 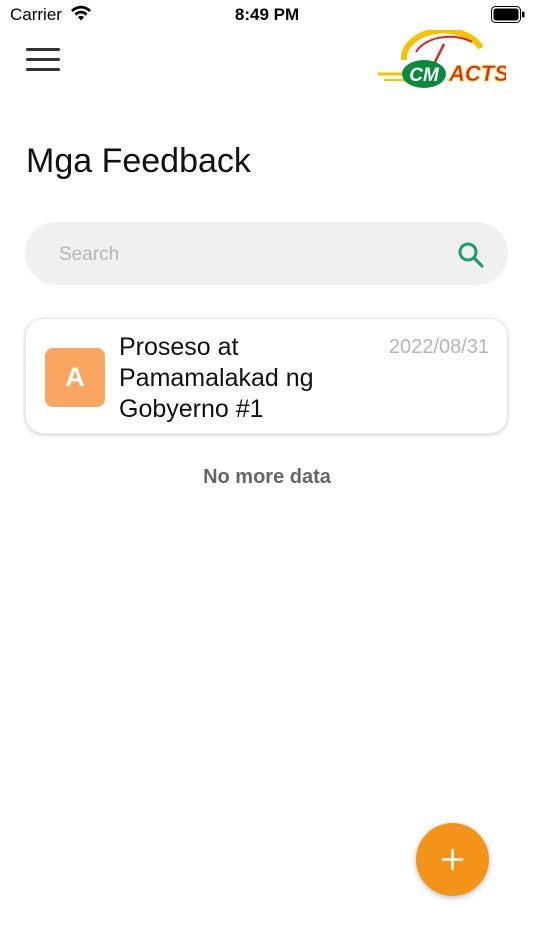 What do you see at coordinates (442, 59) in the screenshot?
I see `cmacts-logo: CM ACTS` at bounding box center [442, 59].